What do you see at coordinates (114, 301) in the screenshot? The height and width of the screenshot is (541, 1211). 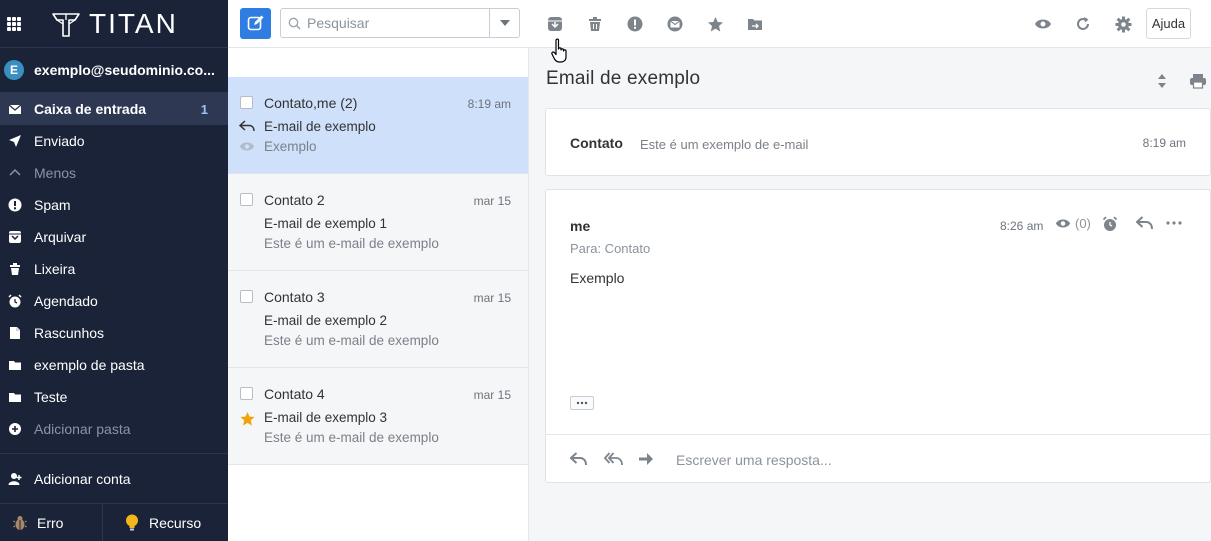 I see `sidebar-item-scheduled: Agendado` at bounding box center [114, 301].